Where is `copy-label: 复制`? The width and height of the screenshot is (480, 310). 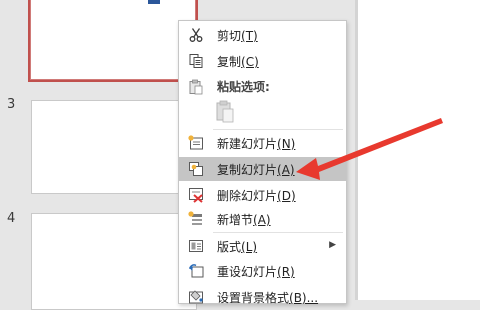 copy-label: 复制 is located at coordinates (229, 62).